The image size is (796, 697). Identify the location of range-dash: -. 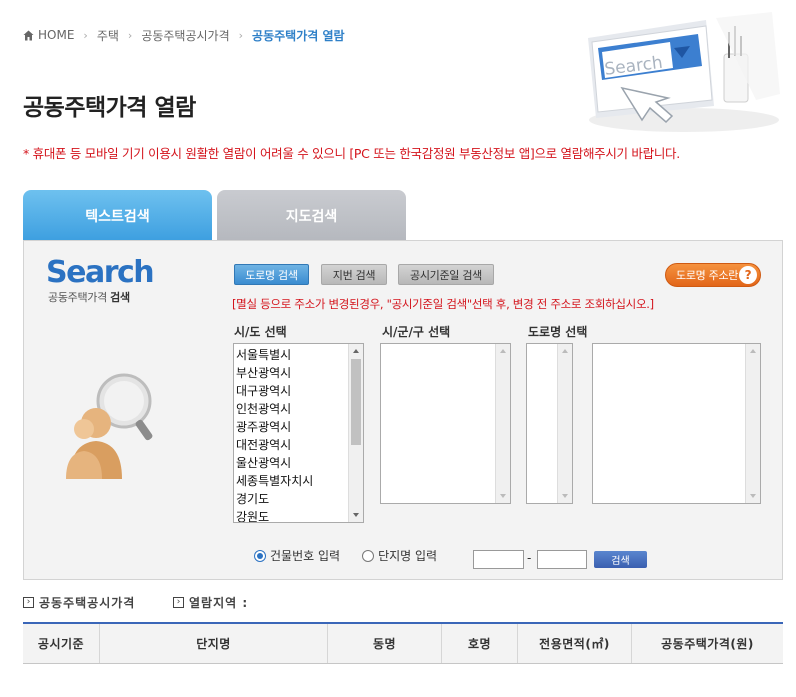
(529, 558).